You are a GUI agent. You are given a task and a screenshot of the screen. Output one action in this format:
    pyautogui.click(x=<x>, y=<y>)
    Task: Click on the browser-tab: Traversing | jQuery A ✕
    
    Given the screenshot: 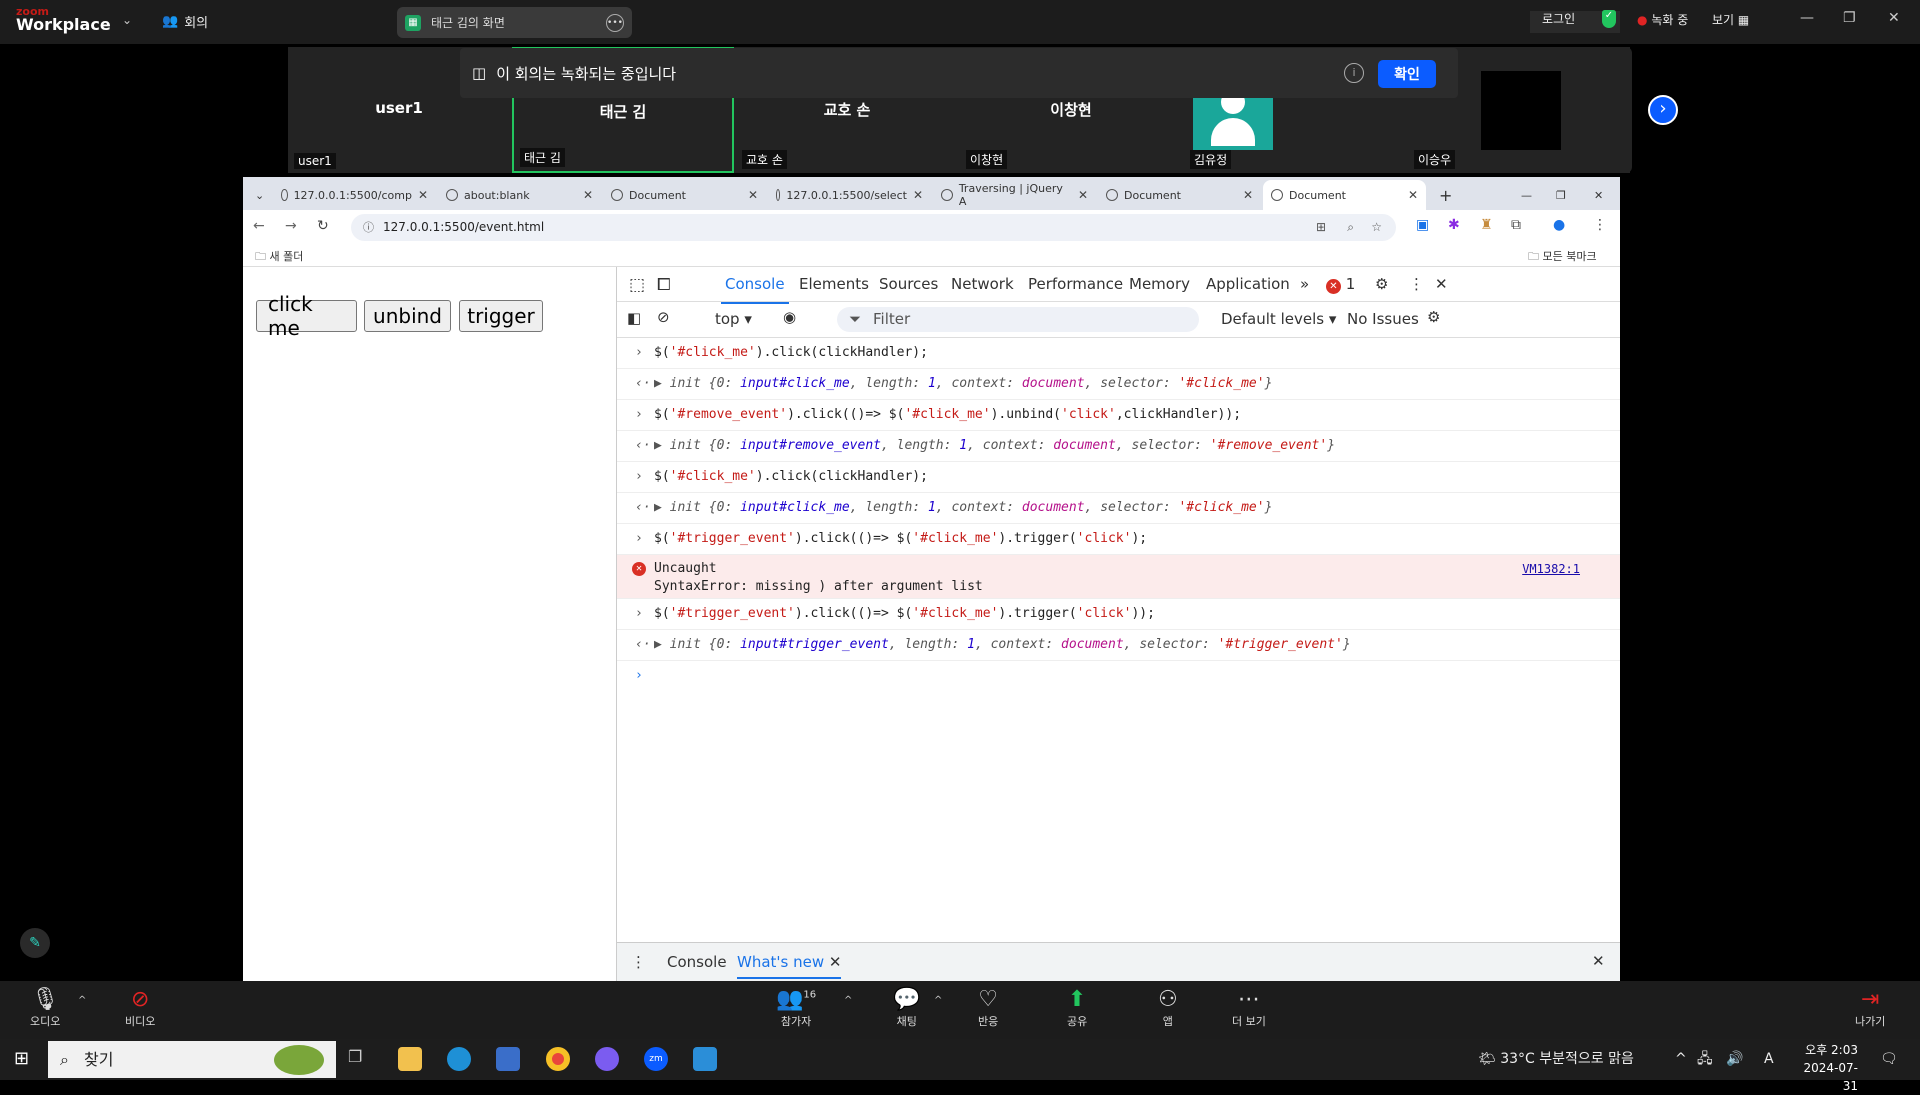 What is the action you would take?
    pyautogui.click(x=1014, y=195)
    